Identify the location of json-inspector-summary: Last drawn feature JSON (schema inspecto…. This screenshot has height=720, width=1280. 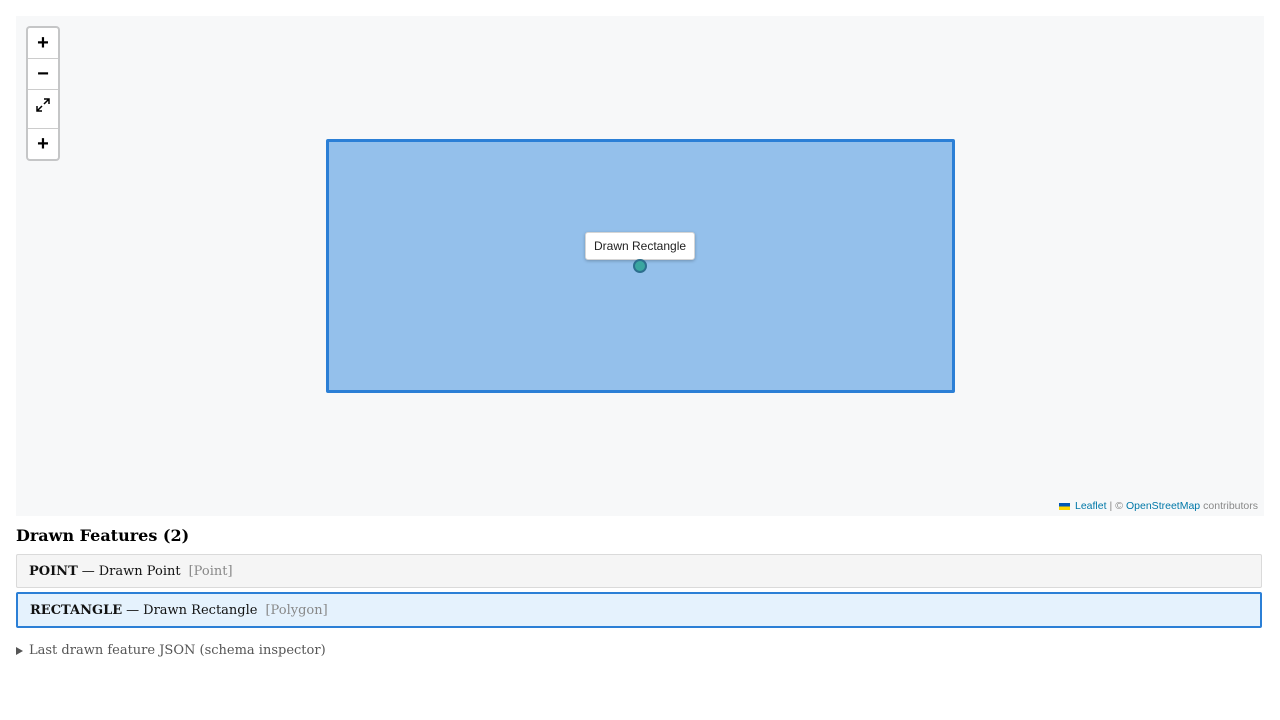
(177, 650).